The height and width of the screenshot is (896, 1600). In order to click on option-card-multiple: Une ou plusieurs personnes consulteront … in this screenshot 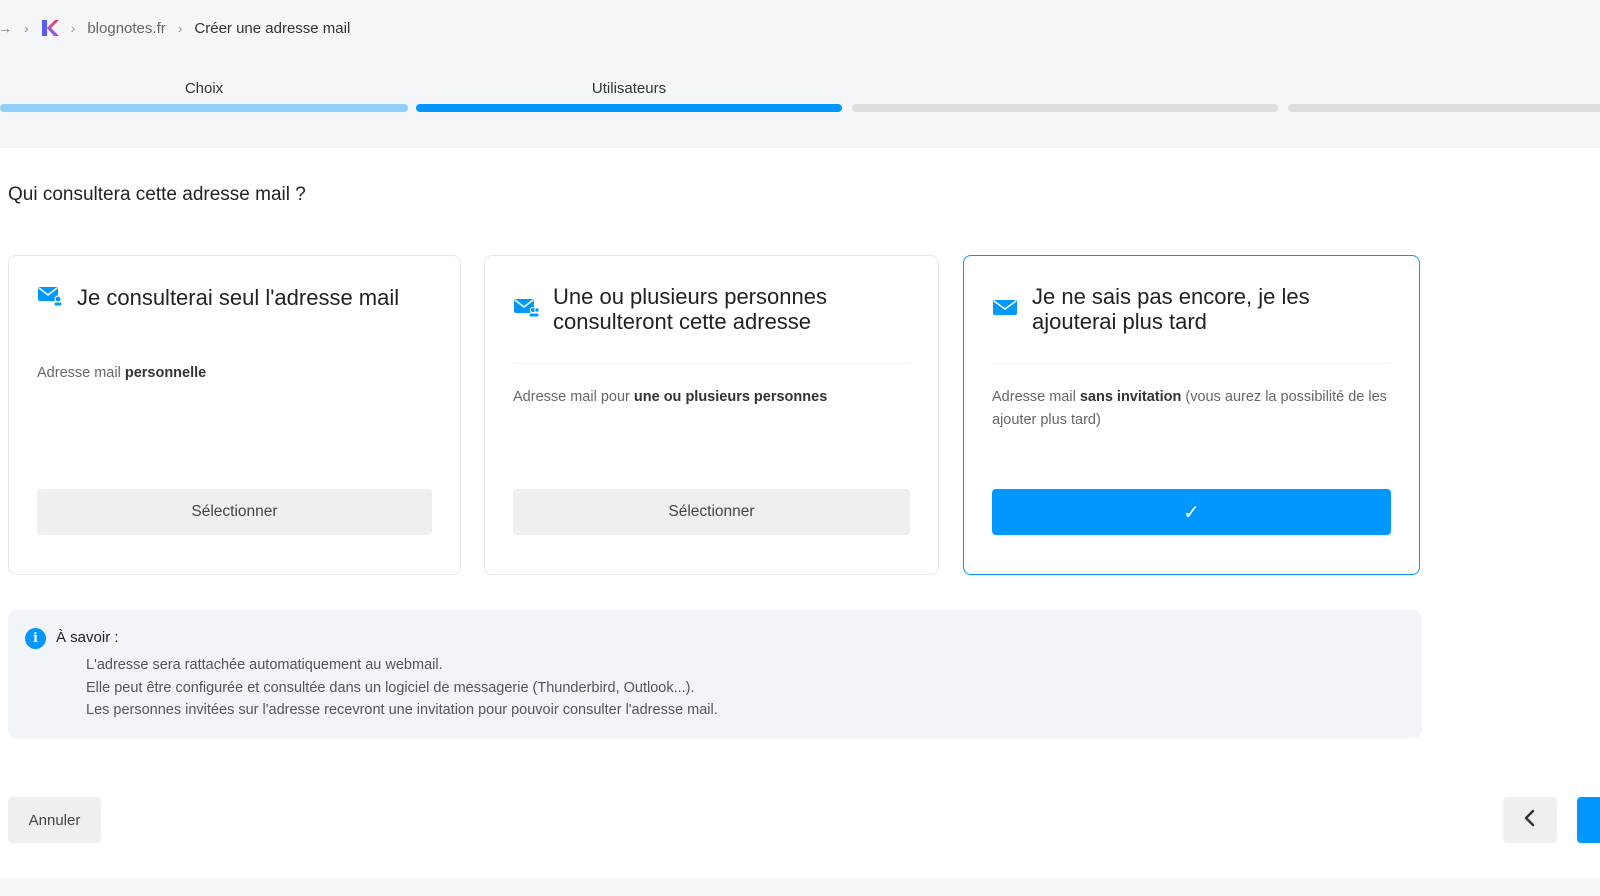, I will do `click(711, 415)`.